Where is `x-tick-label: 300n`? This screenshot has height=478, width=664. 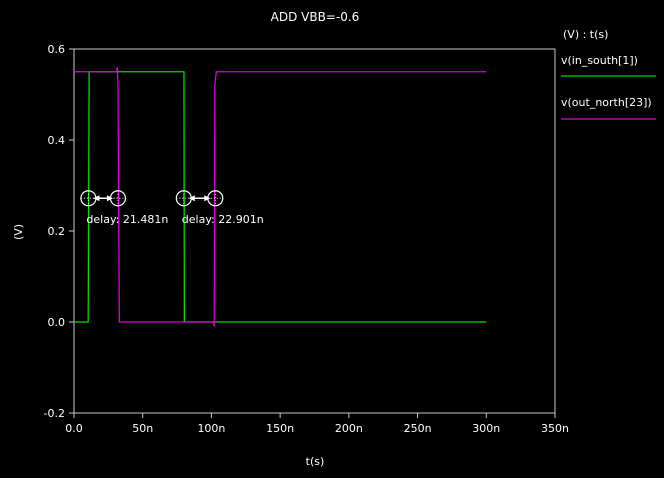 x-tick-label: 300n is located at coordinates (486, 428).